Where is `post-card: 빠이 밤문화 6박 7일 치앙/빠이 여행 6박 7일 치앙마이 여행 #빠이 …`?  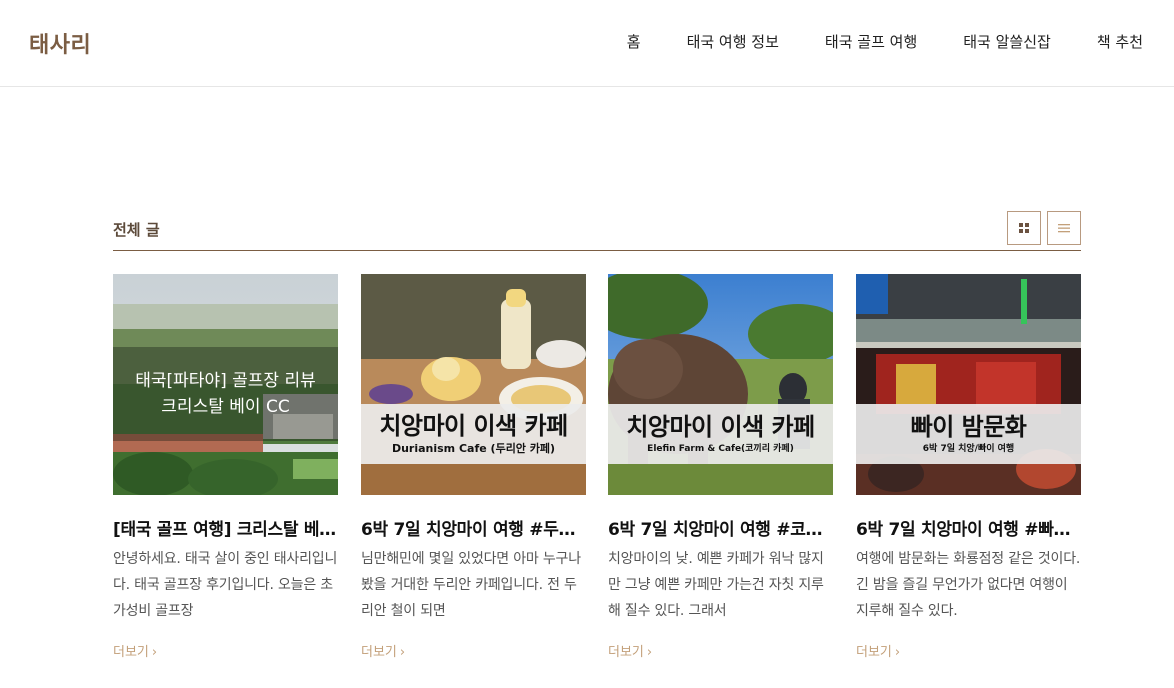 post-card: 빠이 밤문화 6박 7일 치앙/빠이 여행 6박 7일 치앙마이 여행 #빠이 … is located at coordinates (968, 467).